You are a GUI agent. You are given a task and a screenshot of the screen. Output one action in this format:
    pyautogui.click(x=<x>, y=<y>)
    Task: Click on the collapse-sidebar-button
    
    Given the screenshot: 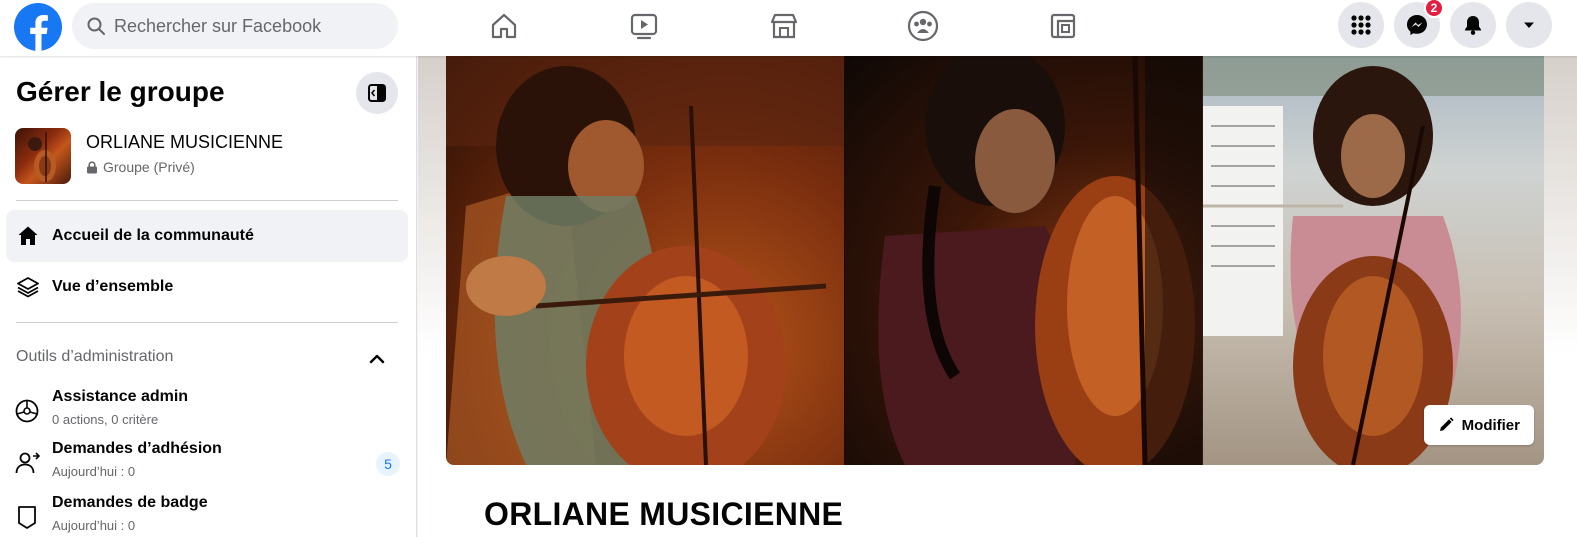 What is the action you would take?
    pyautogui.click(x=377, y=93)
    